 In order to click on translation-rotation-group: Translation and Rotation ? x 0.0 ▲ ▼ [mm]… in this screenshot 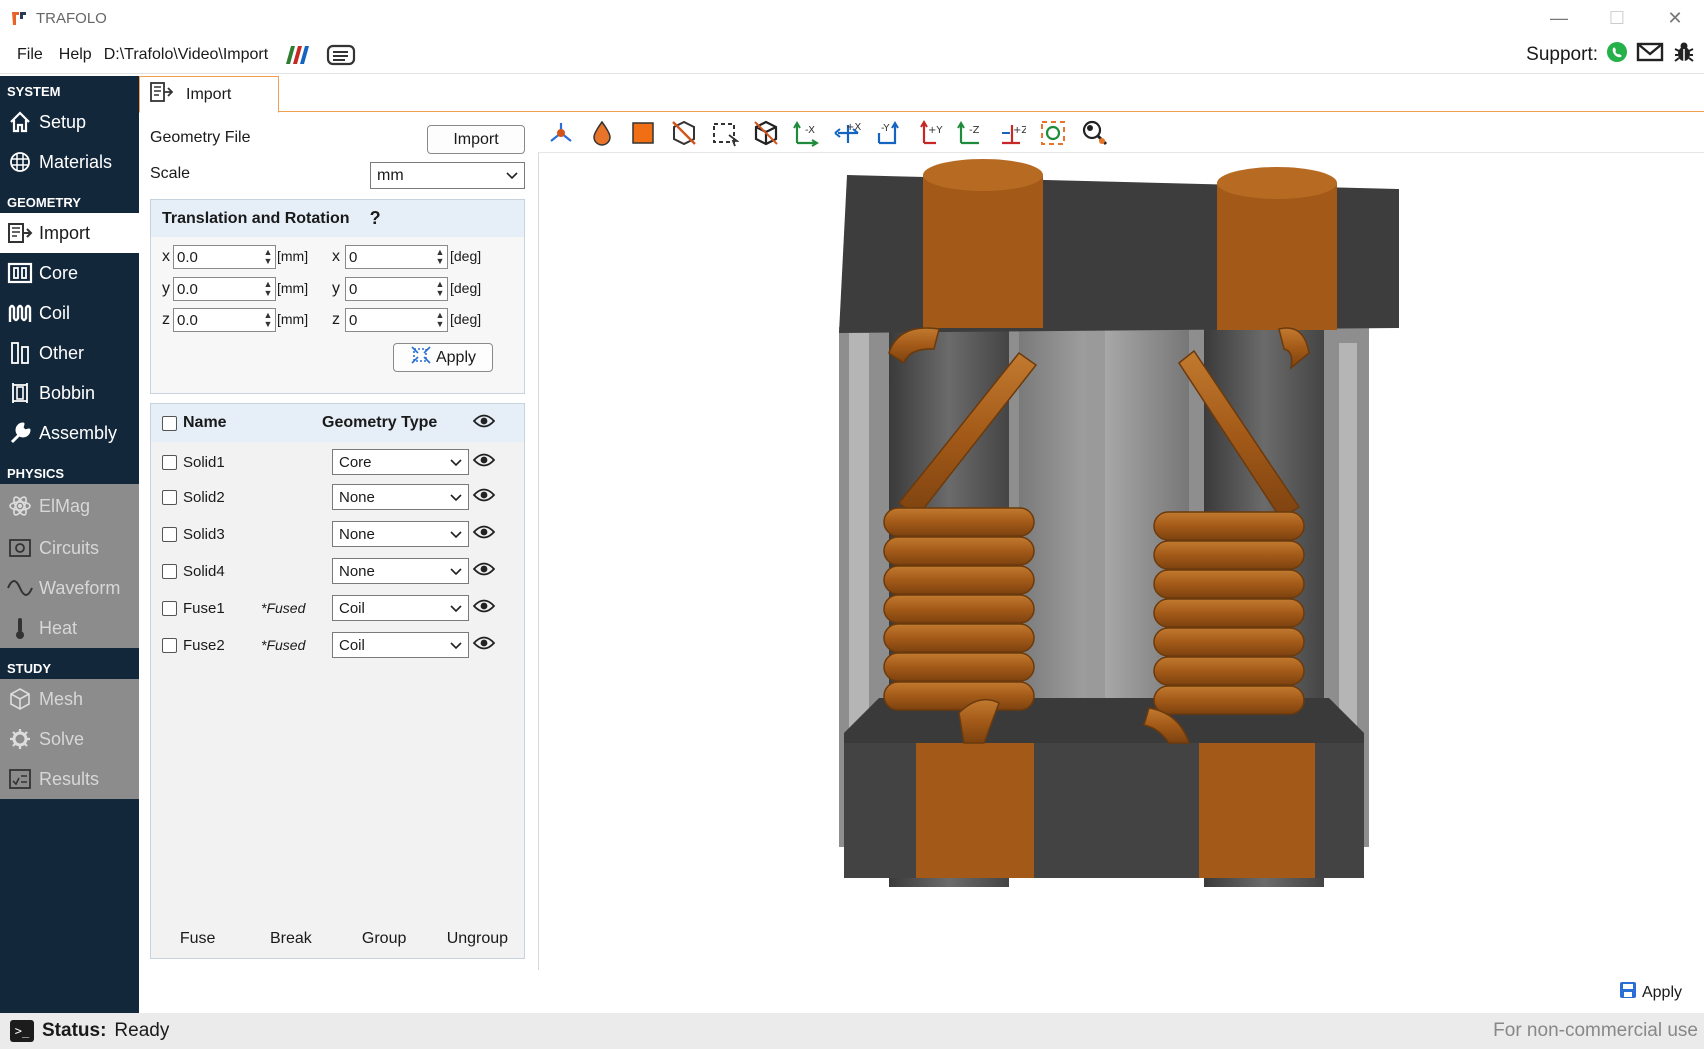, I will do `click(337, 296)`.